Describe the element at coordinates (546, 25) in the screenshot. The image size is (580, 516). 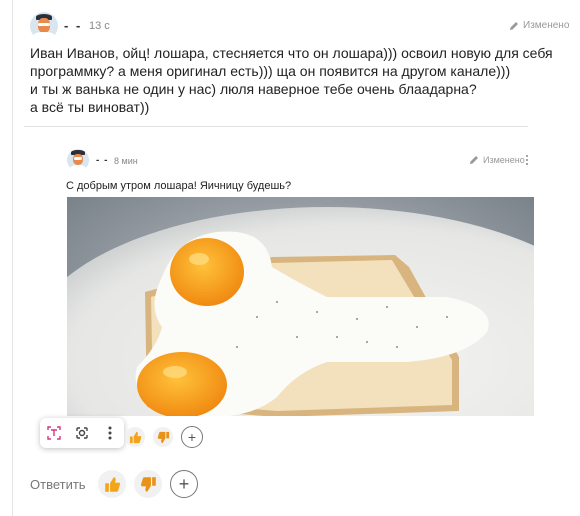
I see `edited-label: Изменено` at that location.